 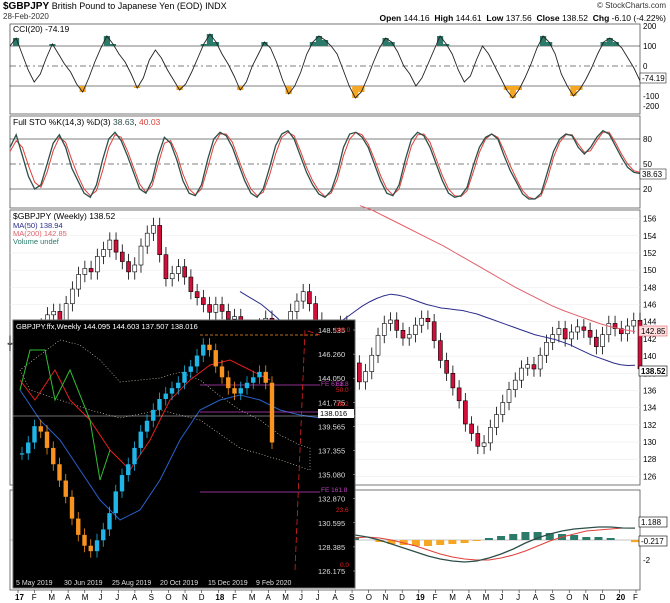 I want to click on macd-tag2: -0.217, so click(x=652, y=541).